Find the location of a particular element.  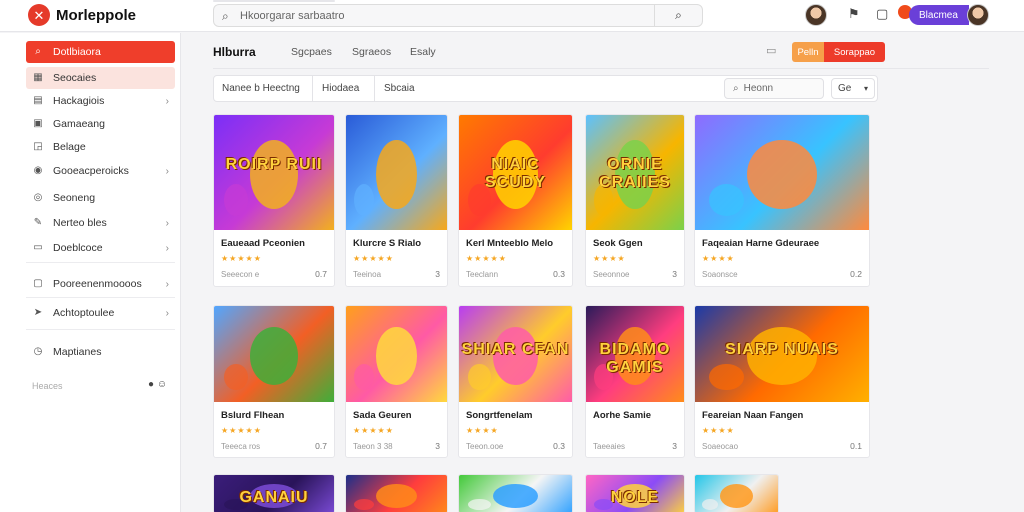

sidebar-item-7: ✎ Nerteo bles › is located at coordinates (100, 223).